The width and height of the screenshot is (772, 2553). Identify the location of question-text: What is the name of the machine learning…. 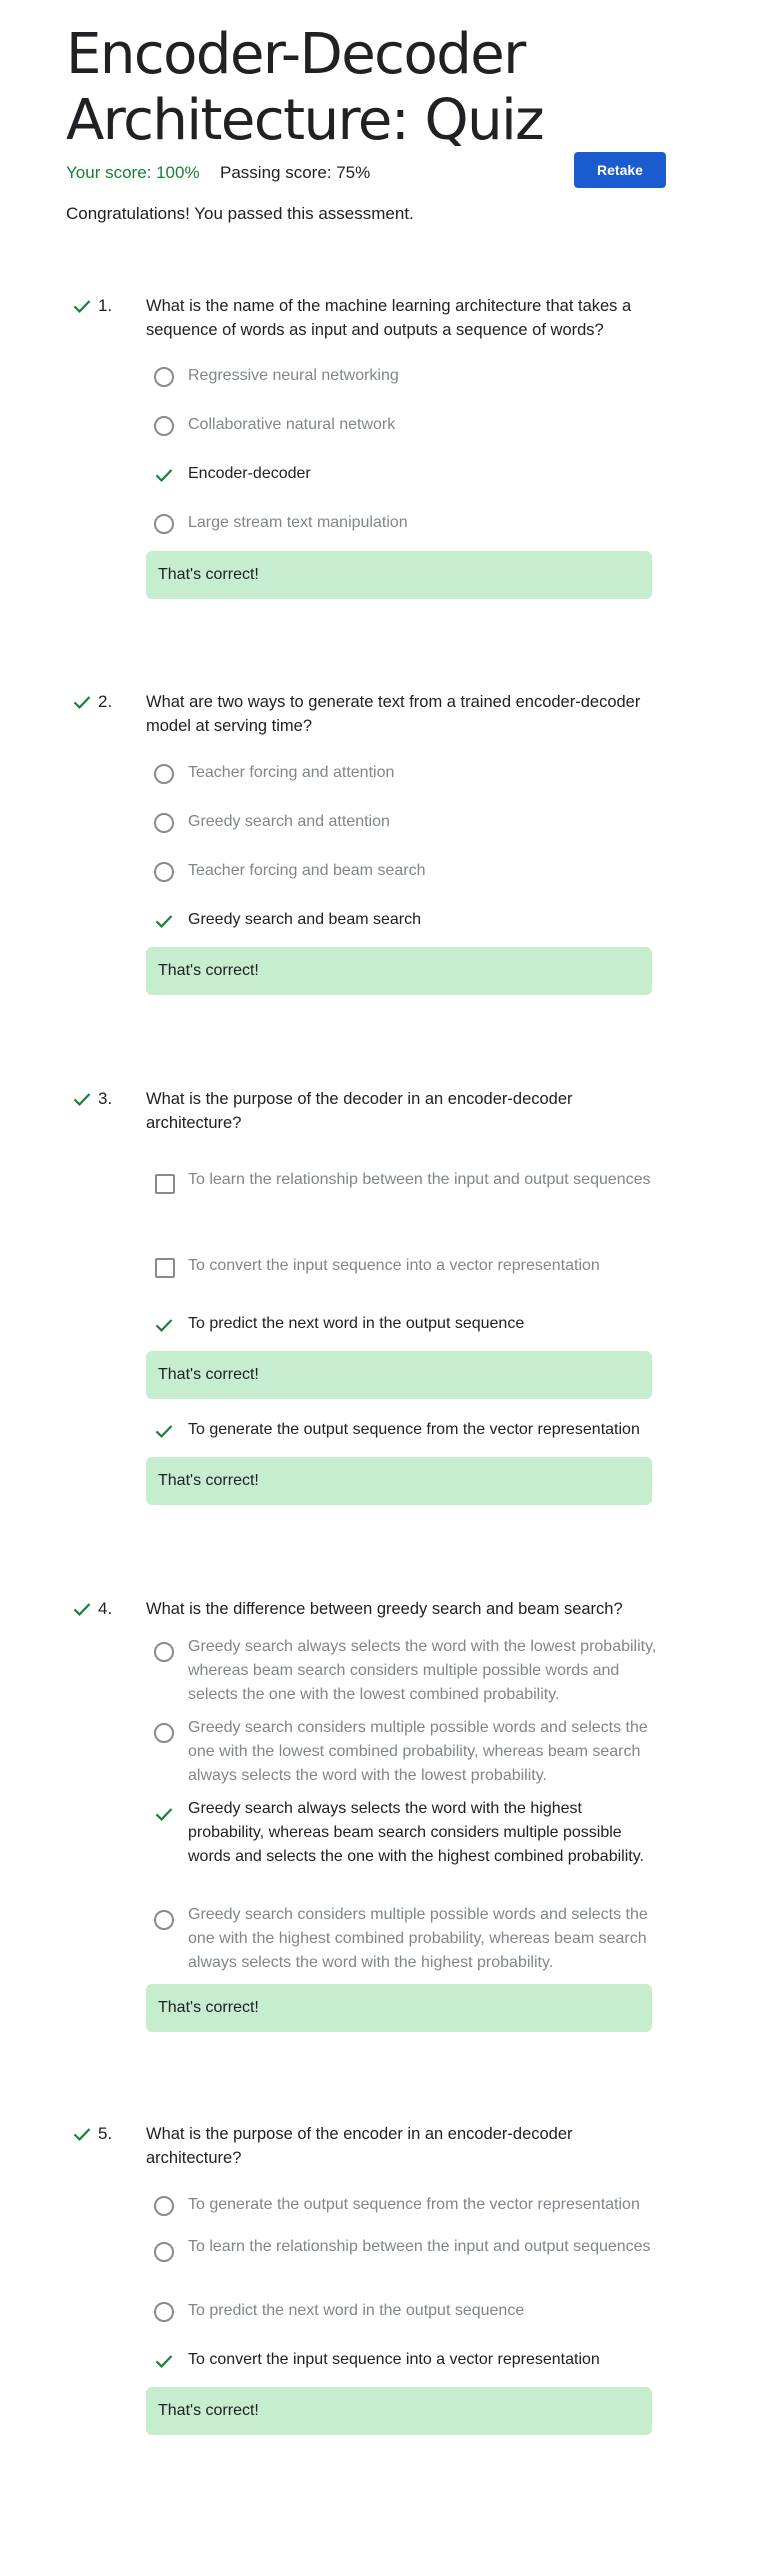
(389, 318).